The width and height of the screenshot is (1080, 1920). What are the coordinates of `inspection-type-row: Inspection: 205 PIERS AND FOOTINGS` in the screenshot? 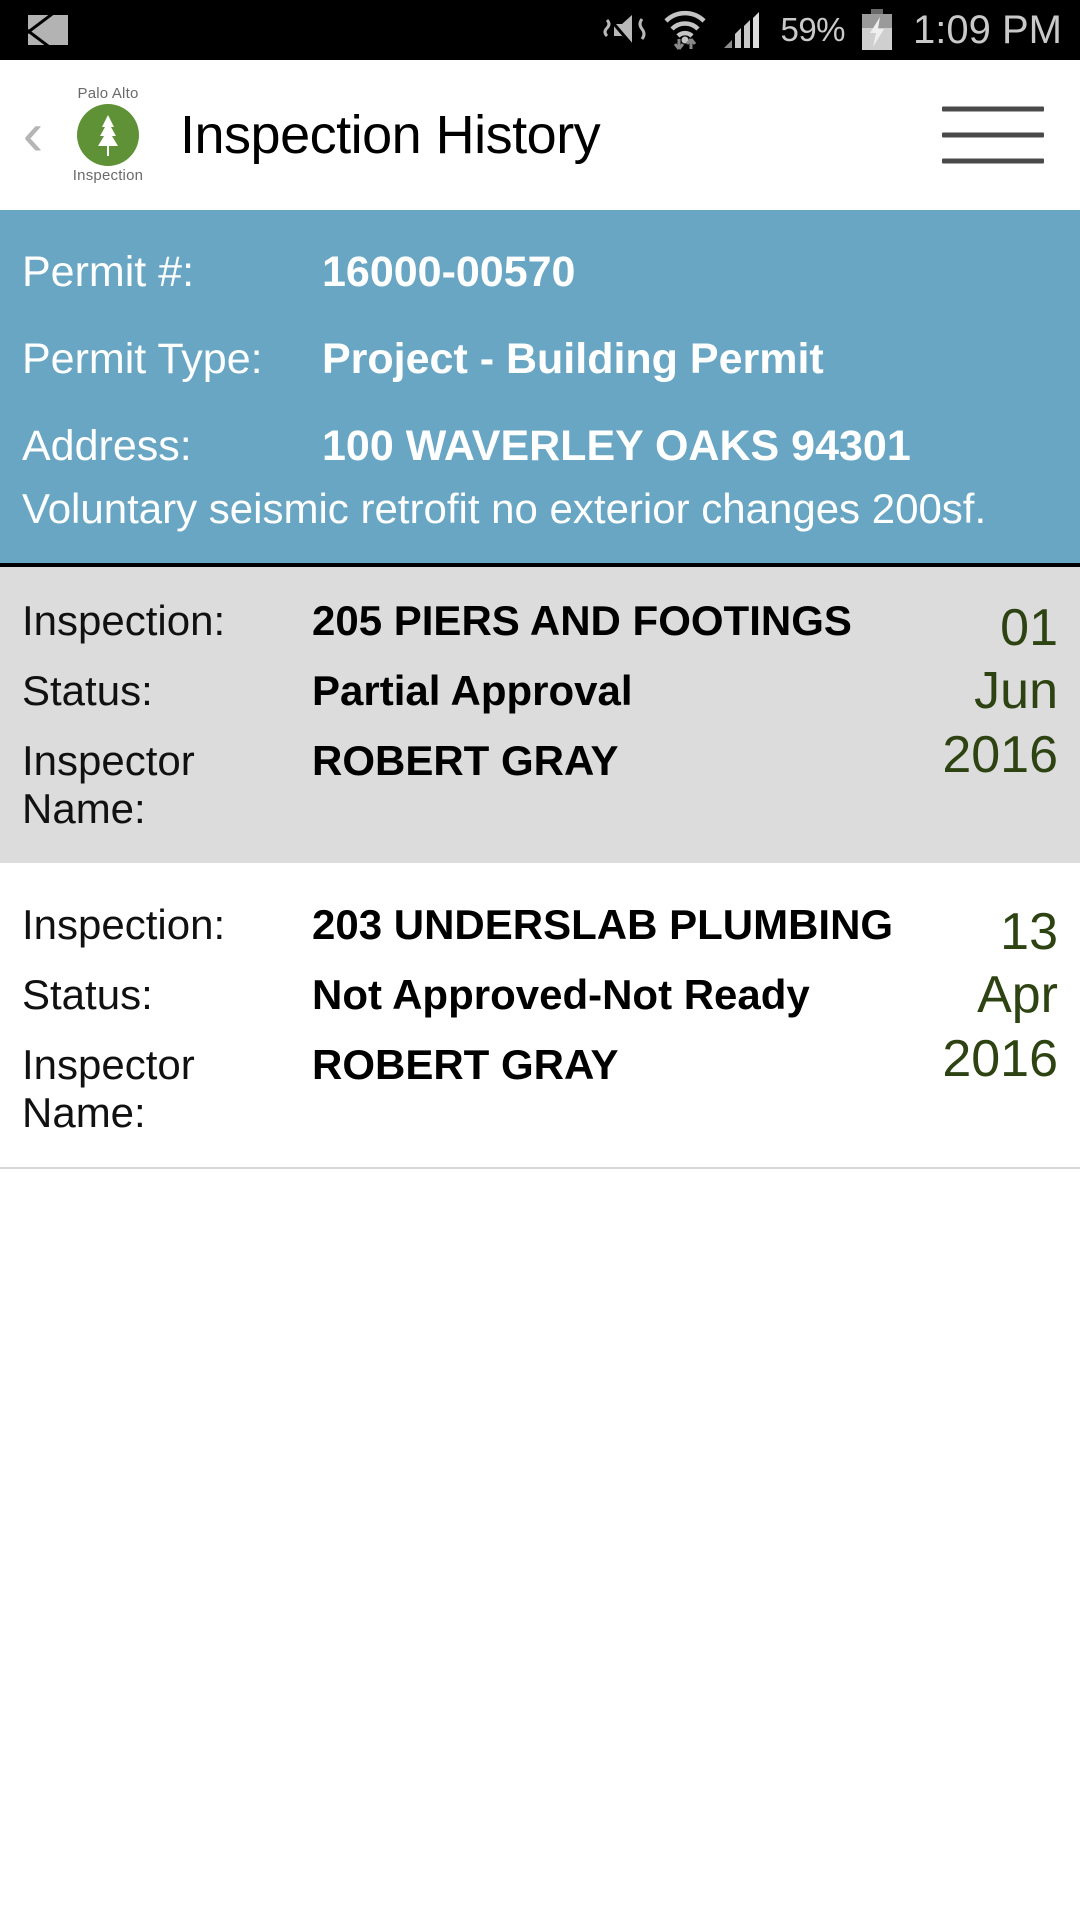 It's located at (460, 621).